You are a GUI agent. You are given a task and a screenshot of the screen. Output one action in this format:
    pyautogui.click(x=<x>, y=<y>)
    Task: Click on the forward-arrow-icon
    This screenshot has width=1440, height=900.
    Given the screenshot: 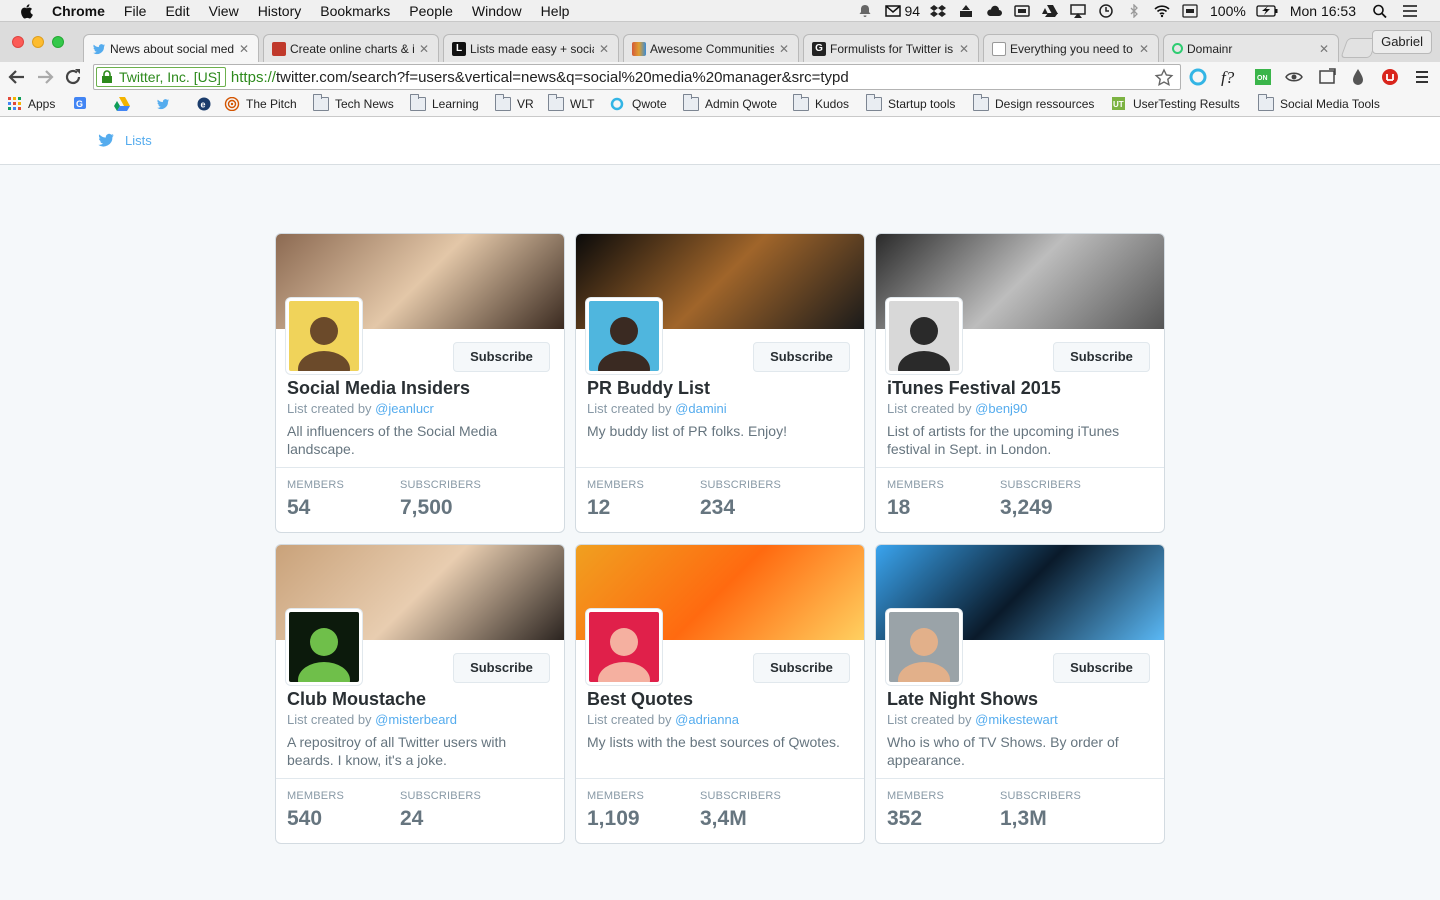 What is the action you would take?
    pyautogui.click(x=45, y=77)
    